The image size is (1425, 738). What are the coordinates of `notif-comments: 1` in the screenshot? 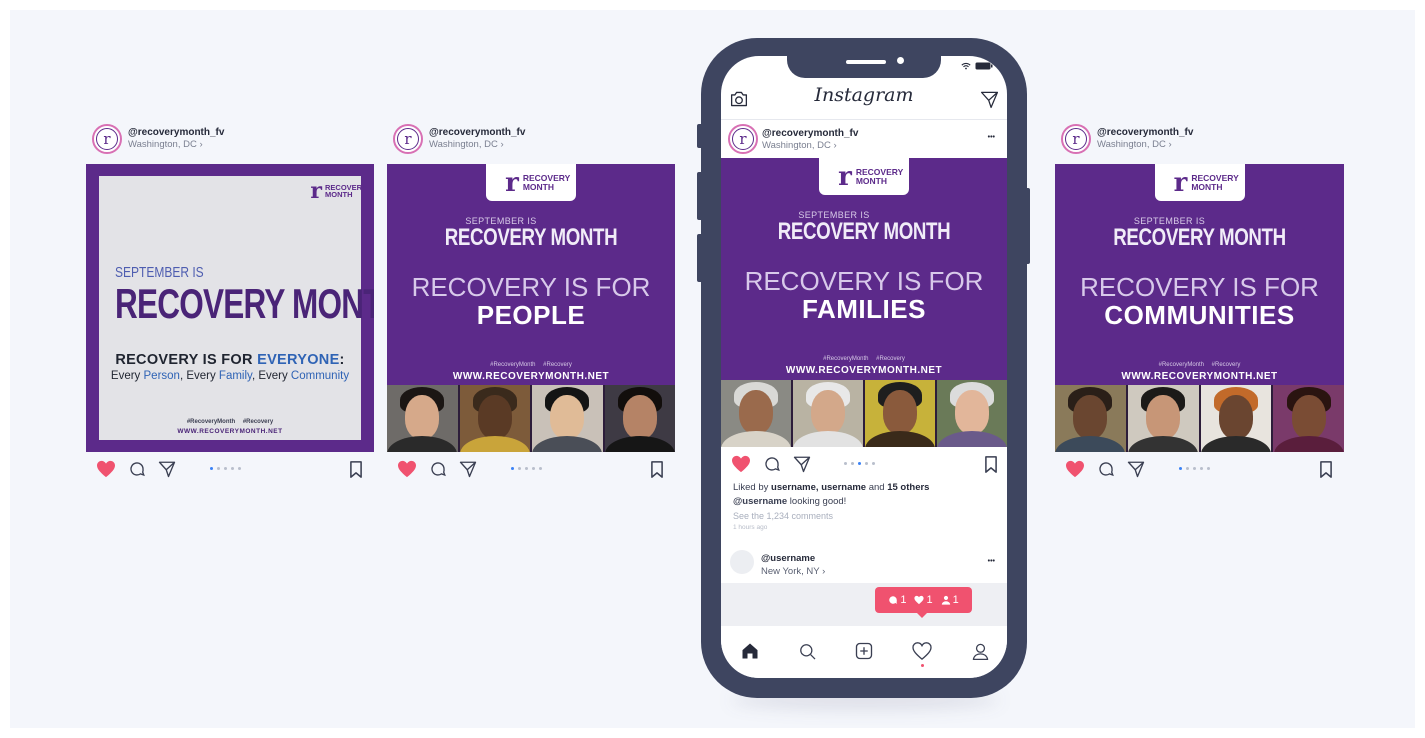 It's located at (897, 600).